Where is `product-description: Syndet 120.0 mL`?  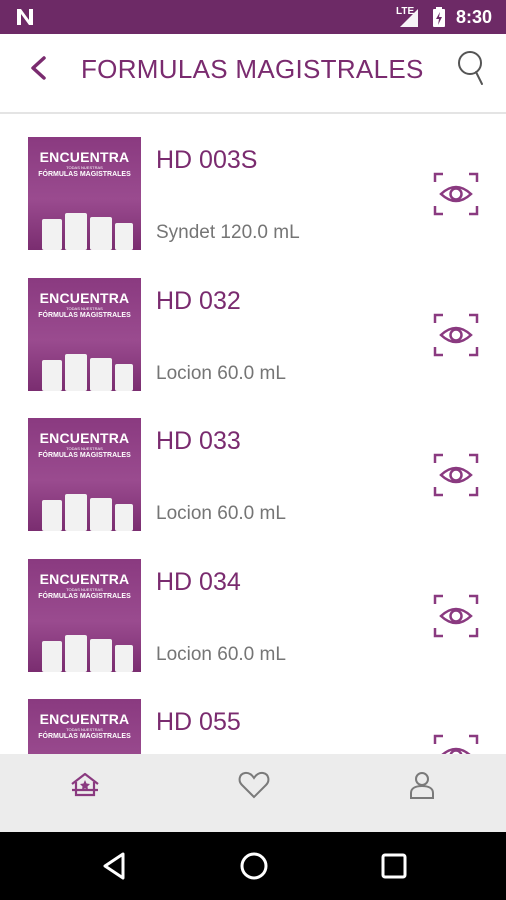
product-description: Syndet 120.0 mL is located at coordinates (228, 232).